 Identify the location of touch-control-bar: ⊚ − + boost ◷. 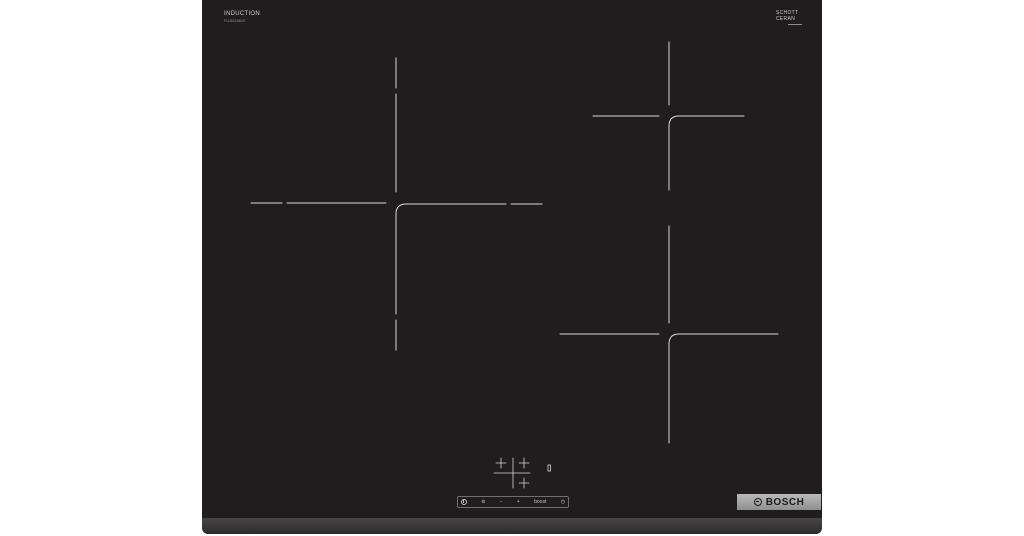
(513, 502).